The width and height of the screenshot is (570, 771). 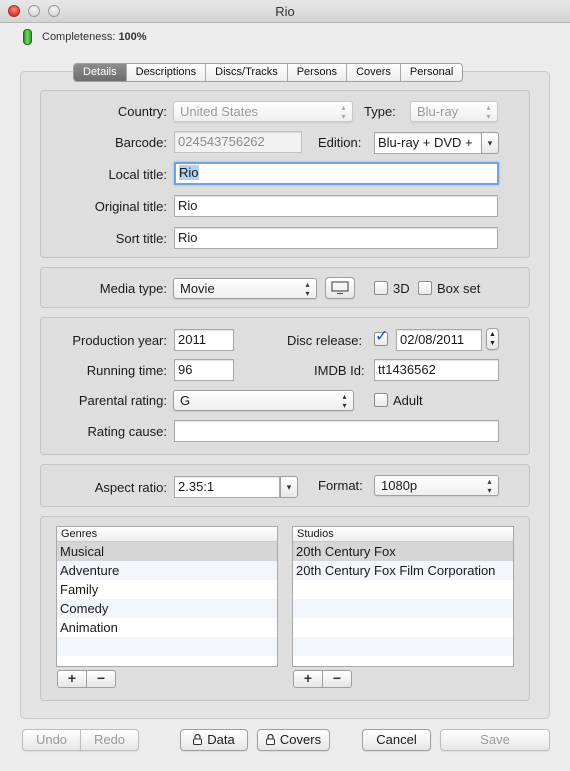 I want to click on 3d-checkbox, so click(x=381, y=288).